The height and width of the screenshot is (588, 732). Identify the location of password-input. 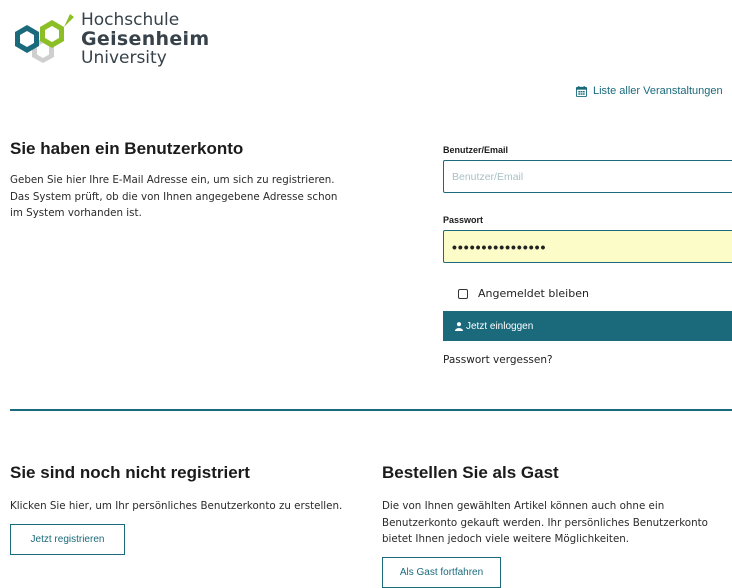
(587, 246).